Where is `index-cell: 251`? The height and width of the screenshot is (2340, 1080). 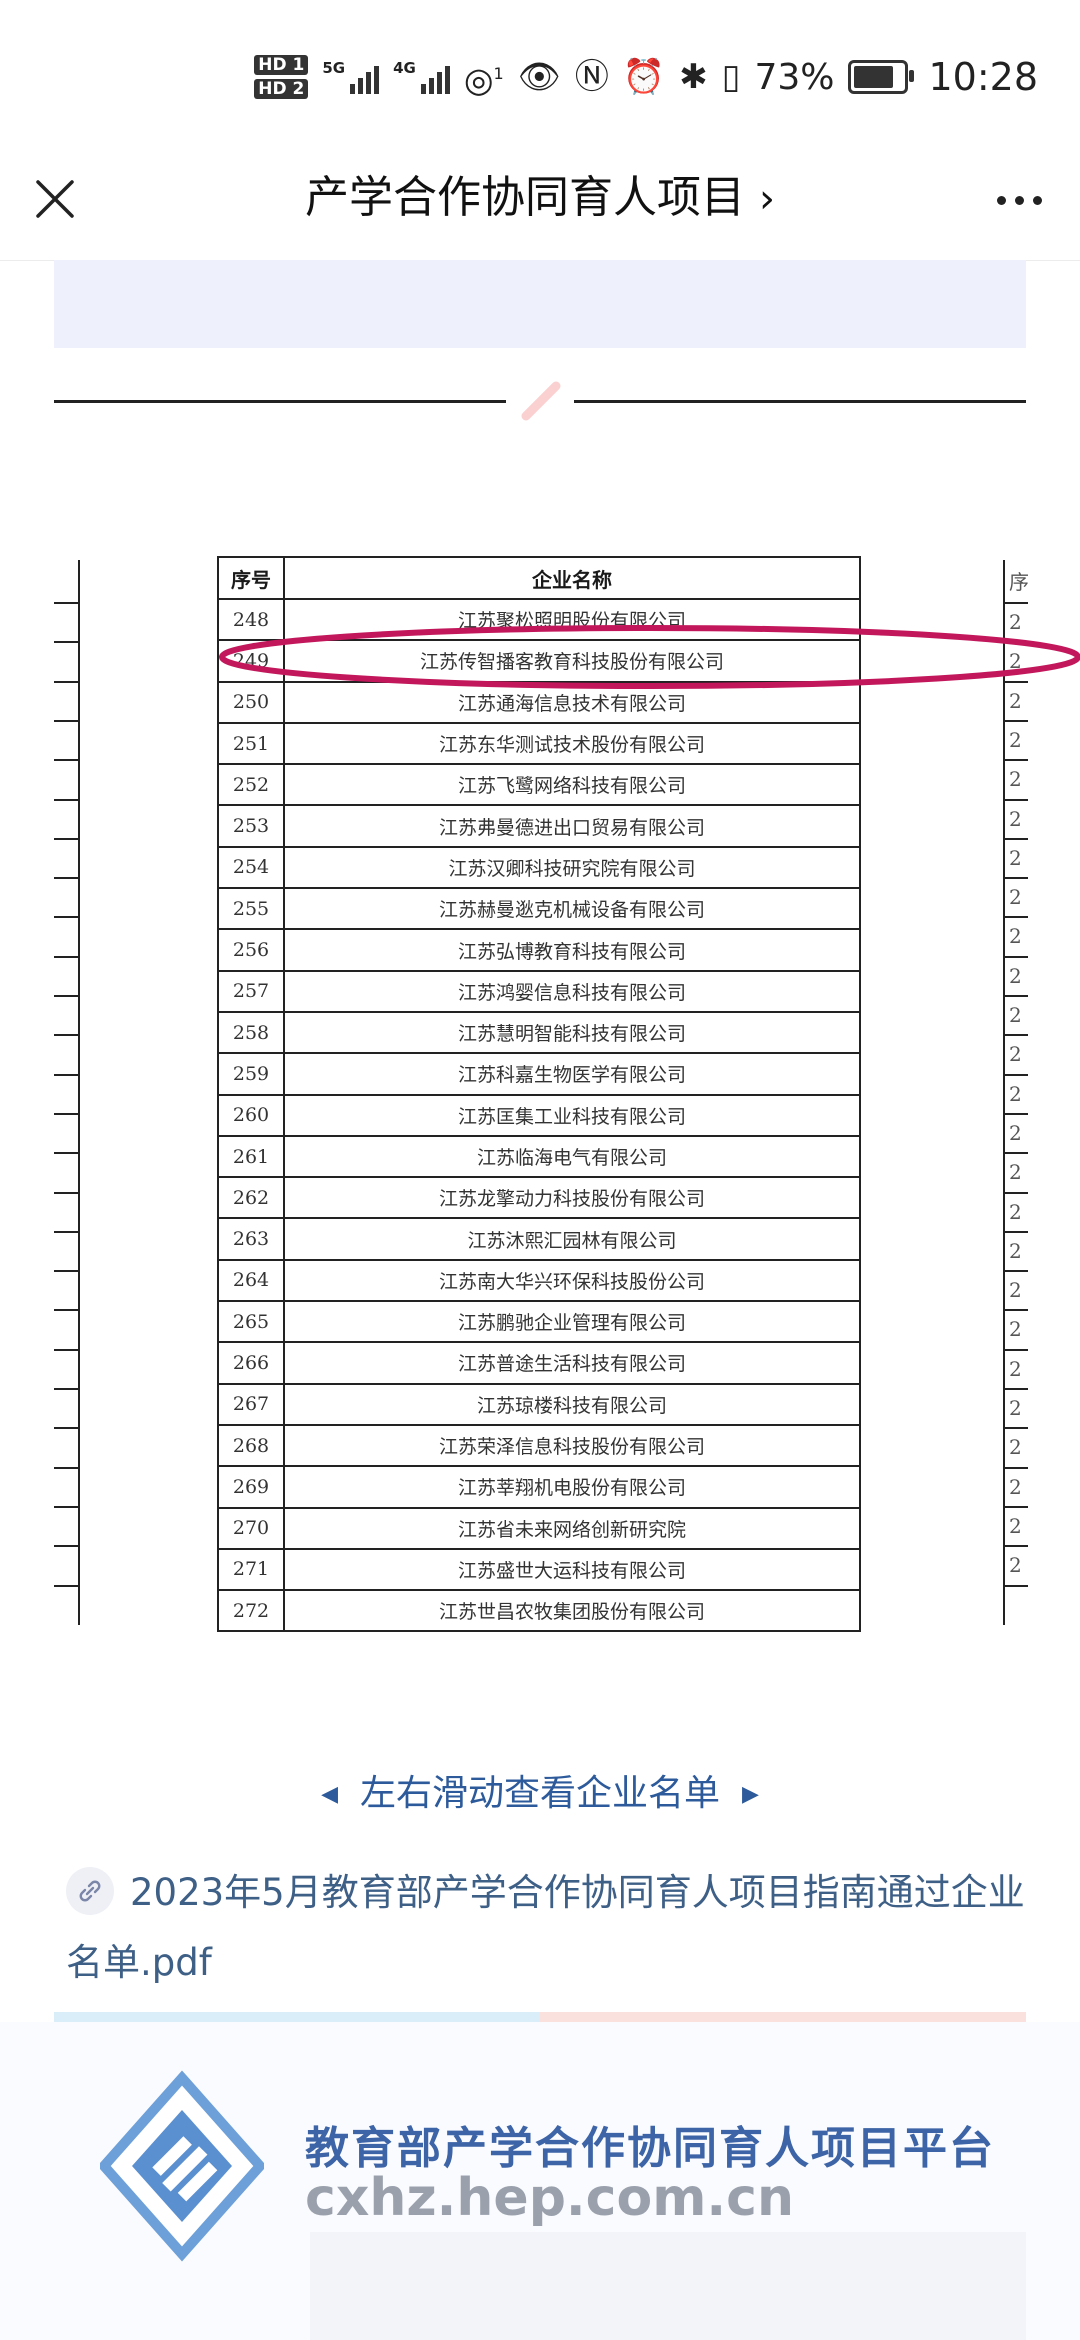 index-cell: 251 is located at coordinates (251, 743).